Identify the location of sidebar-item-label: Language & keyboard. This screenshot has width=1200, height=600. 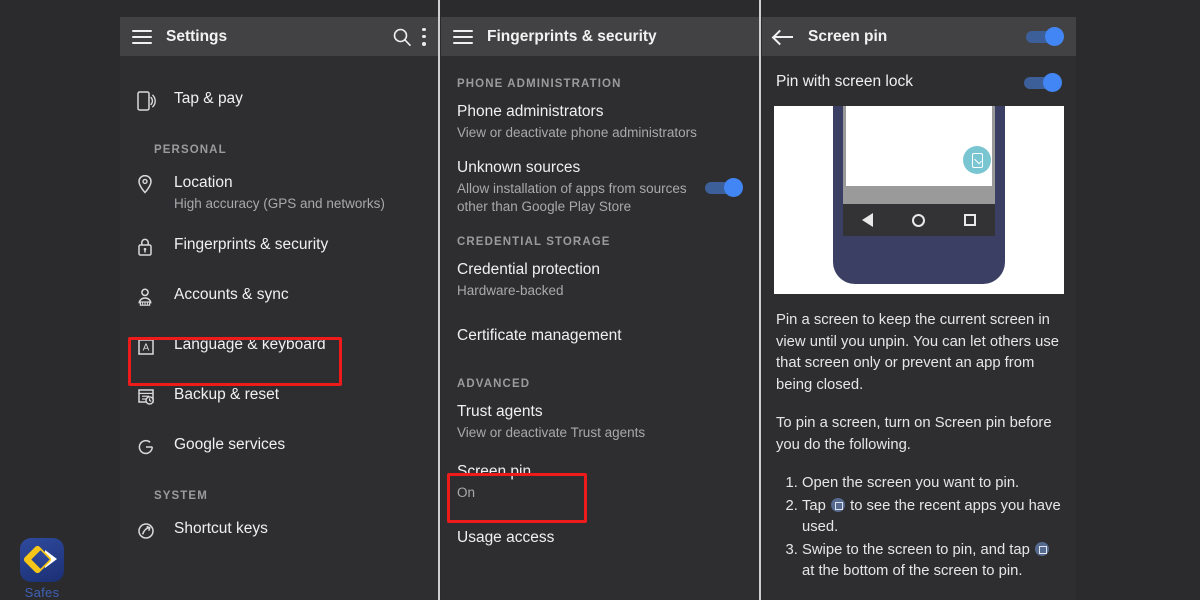
(250, 344).